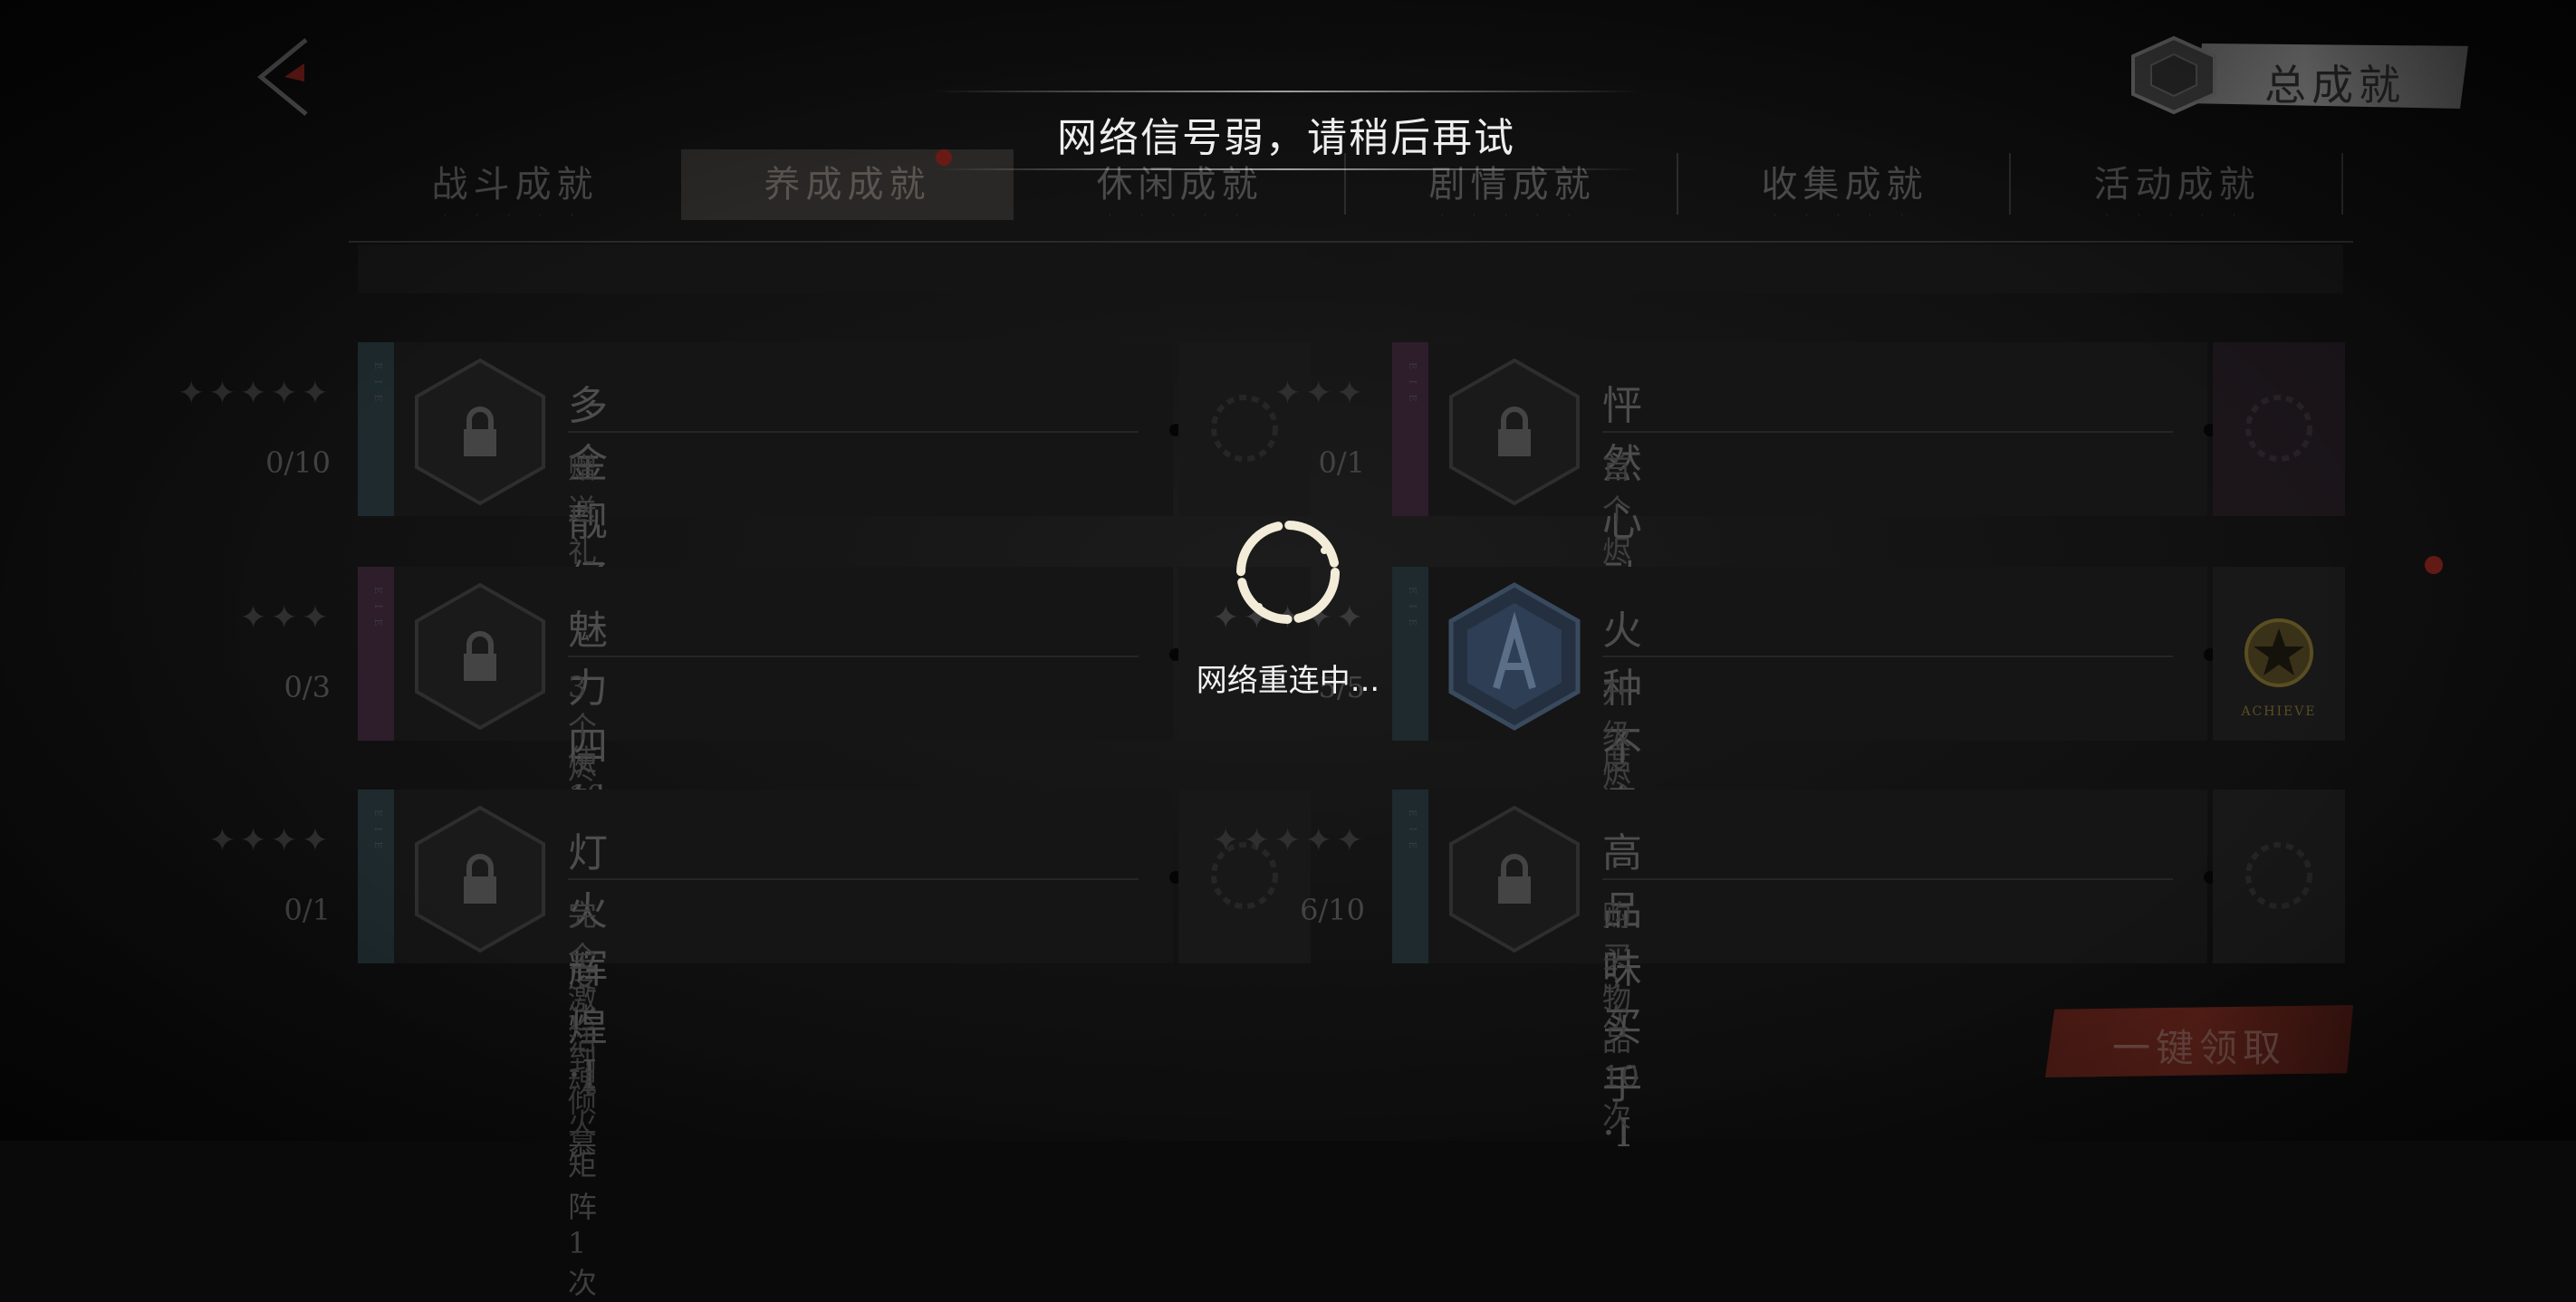  Describe the element at coordinates (2342, 184) in the screenshot. I see `tab-divider` at that location.